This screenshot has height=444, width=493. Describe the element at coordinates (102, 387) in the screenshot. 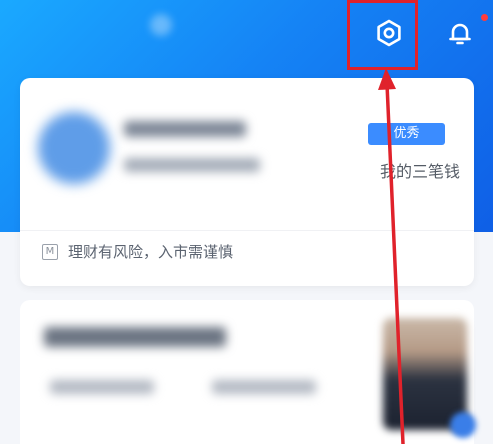

I see `content-subtitle-blurred` at that location.